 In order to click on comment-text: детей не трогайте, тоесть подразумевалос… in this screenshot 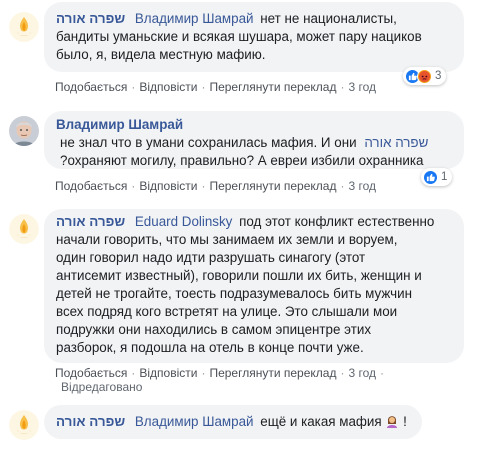, I will do `click(234, 293)`.